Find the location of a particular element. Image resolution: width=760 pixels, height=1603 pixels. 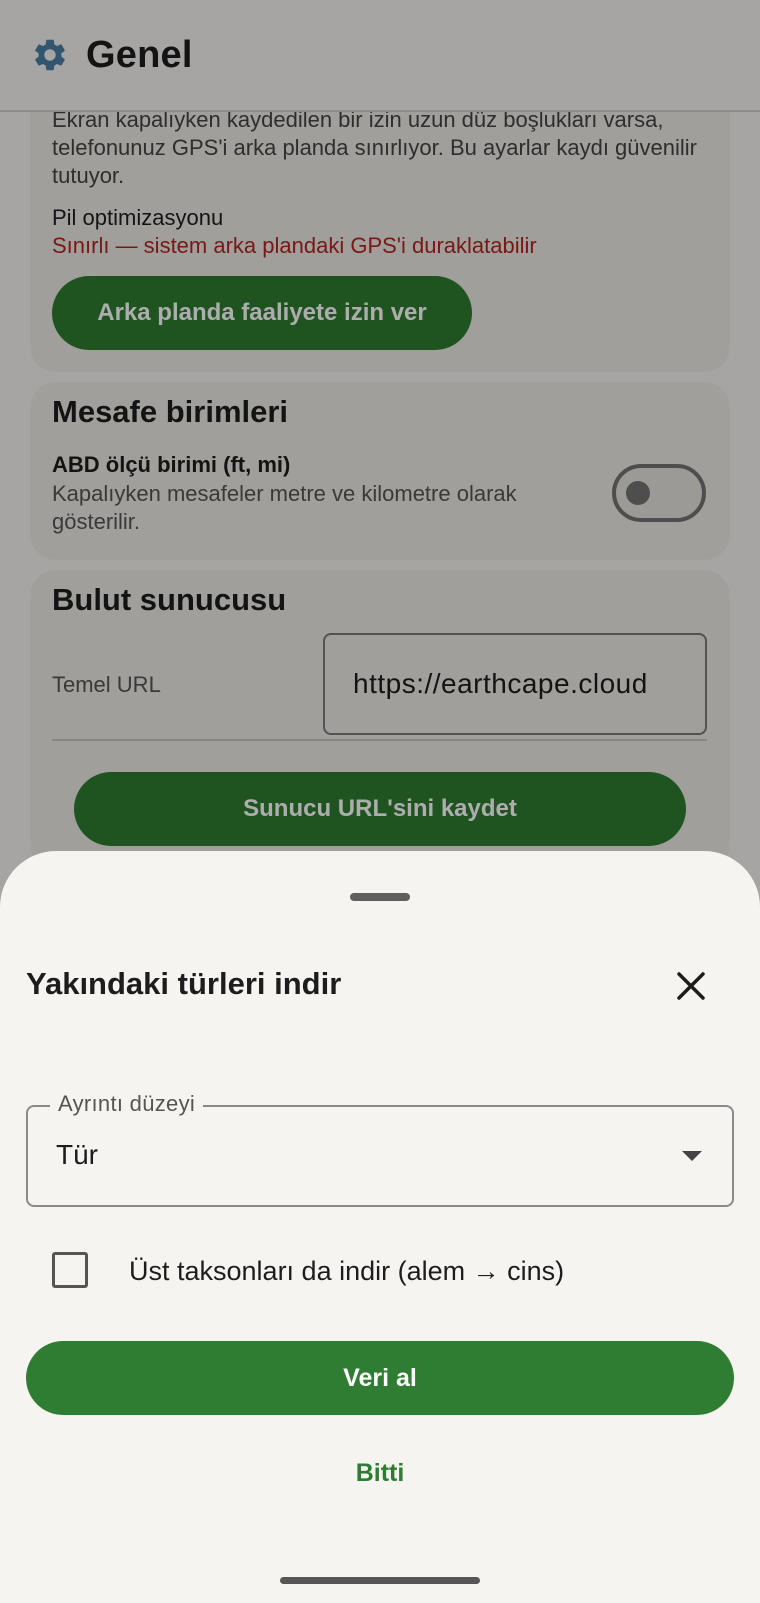

detail-level-value: Tür is located at coordinates (77, 1154).